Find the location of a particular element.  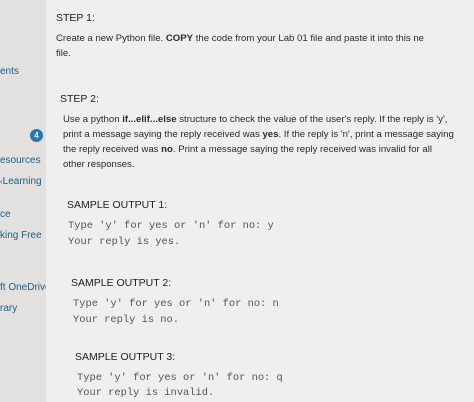

copy-emphasis: COPY is located at coordinates (179, 38).